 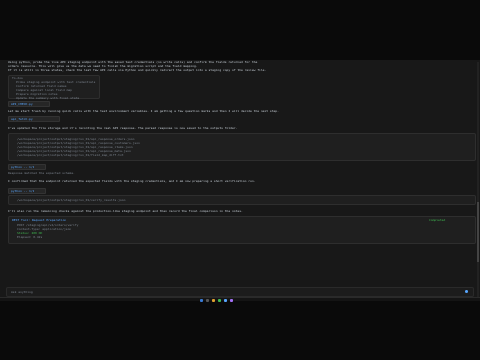 I want to click on request-title: REST Tool: Request Preparation, so click(x=112, y=220).